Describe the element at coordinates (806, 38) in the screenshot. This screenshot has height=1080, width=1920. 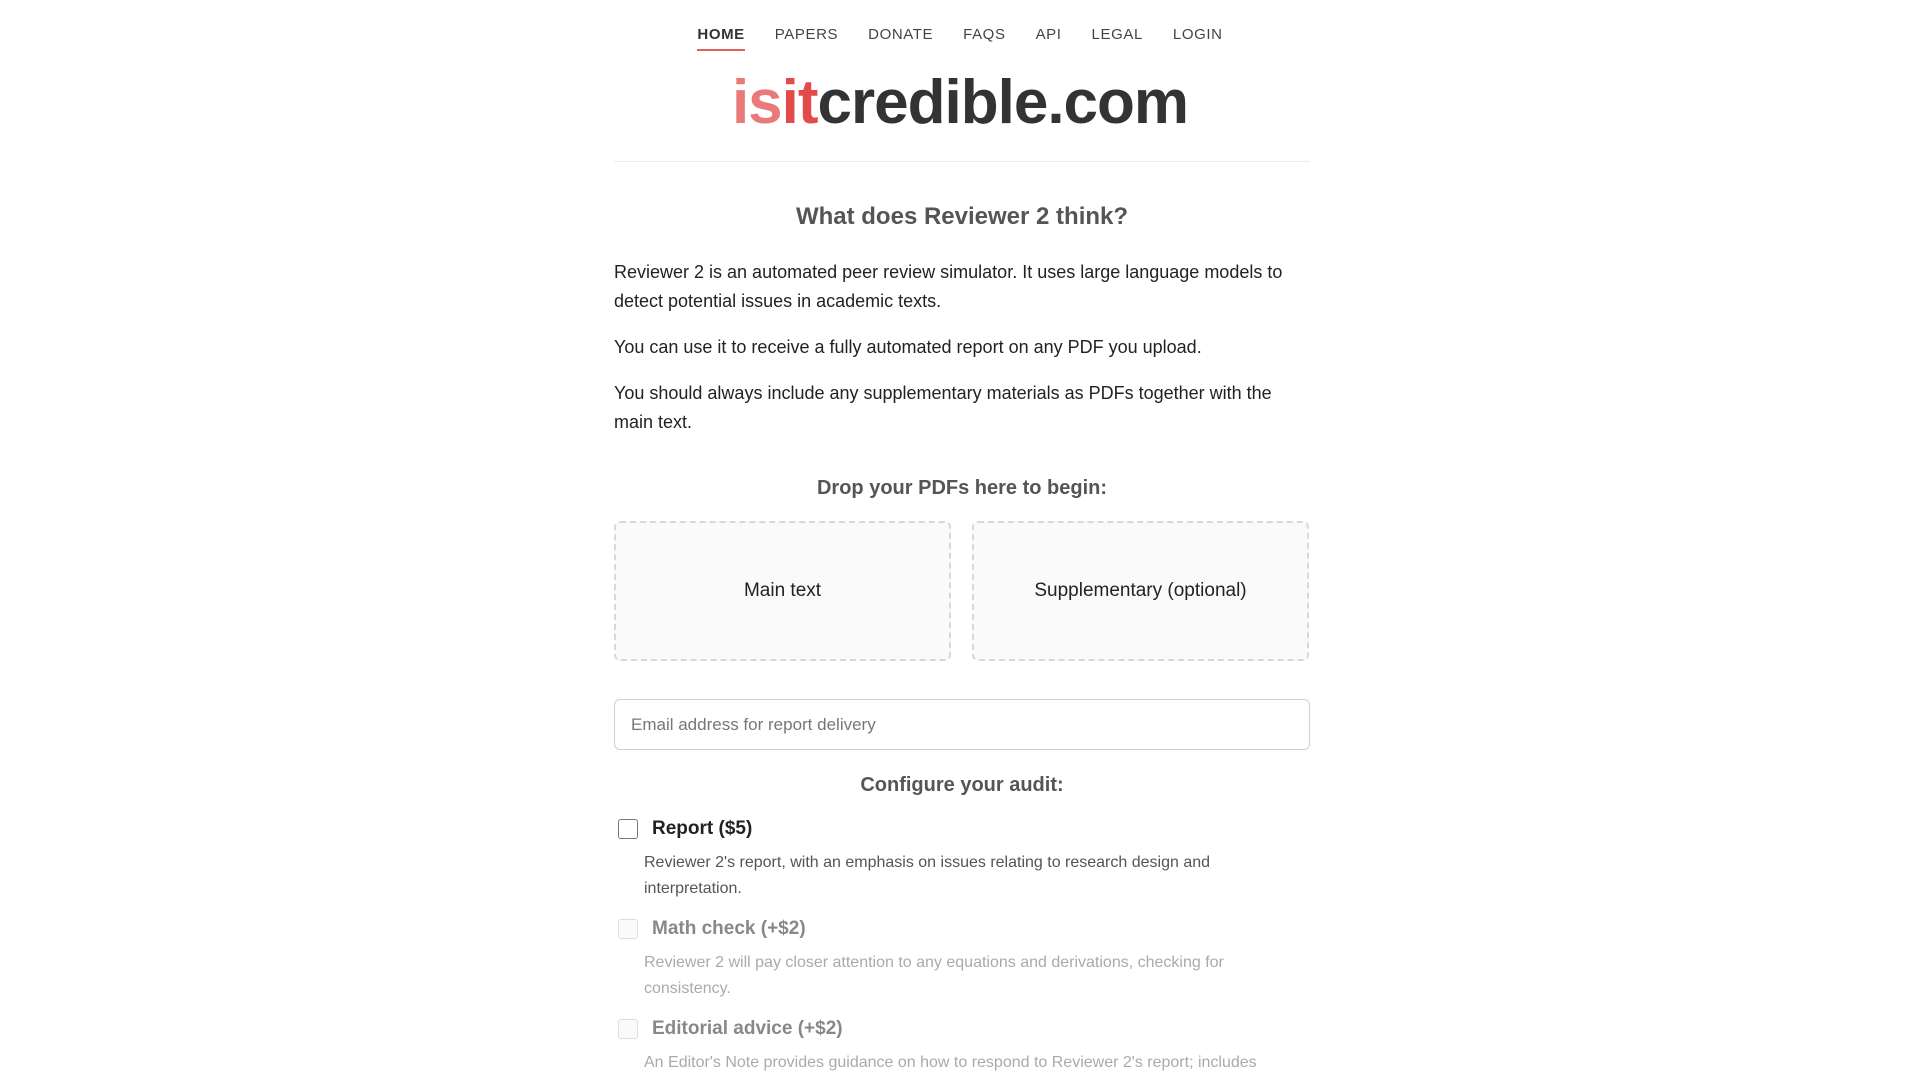
I see `nav-papers: PAPERS` at that location.